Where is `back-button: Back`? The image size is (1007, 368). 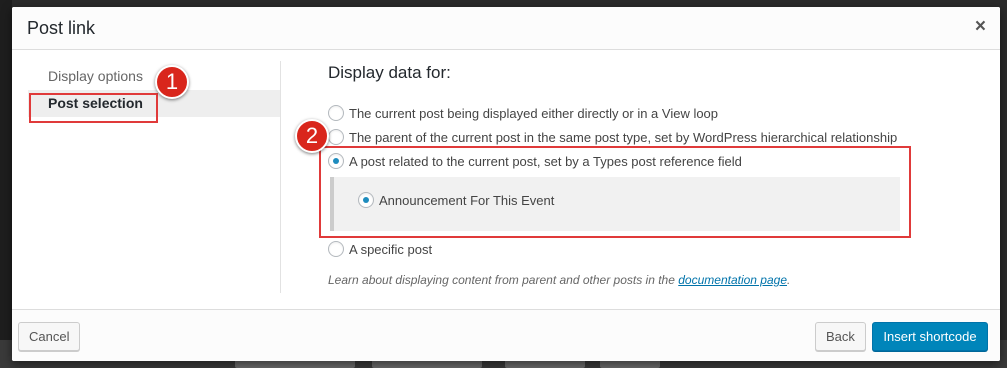
back-button: Back is located at coordinates (840, 336).